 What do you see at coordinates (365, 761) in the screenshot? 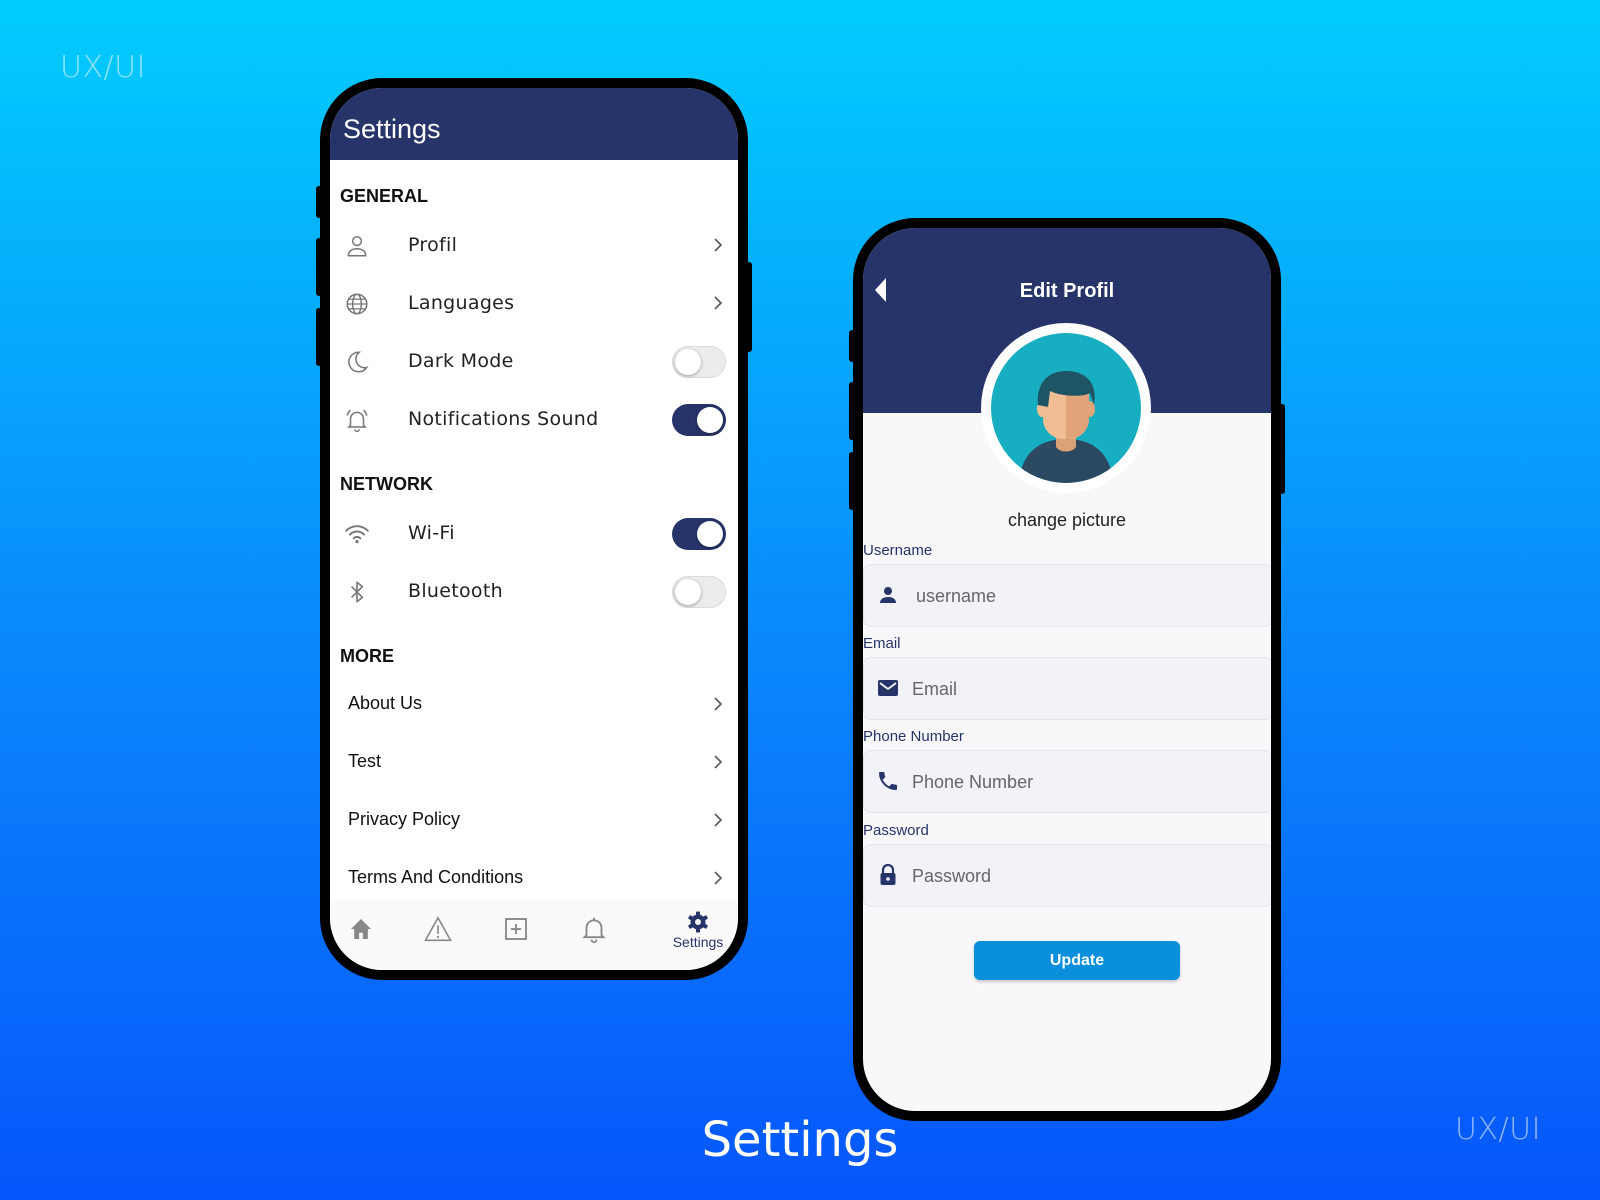
I see `settings-item-label: Test` at bounding box center [365, 761].